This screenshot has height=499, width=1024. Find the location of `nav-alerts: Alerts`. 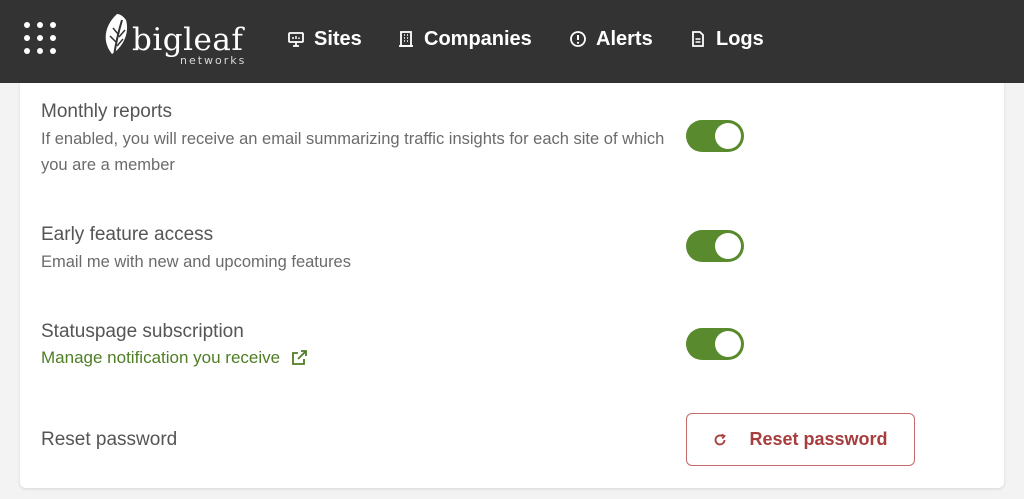

nav-alerts: Alerts is located at coordinates (611, 39).